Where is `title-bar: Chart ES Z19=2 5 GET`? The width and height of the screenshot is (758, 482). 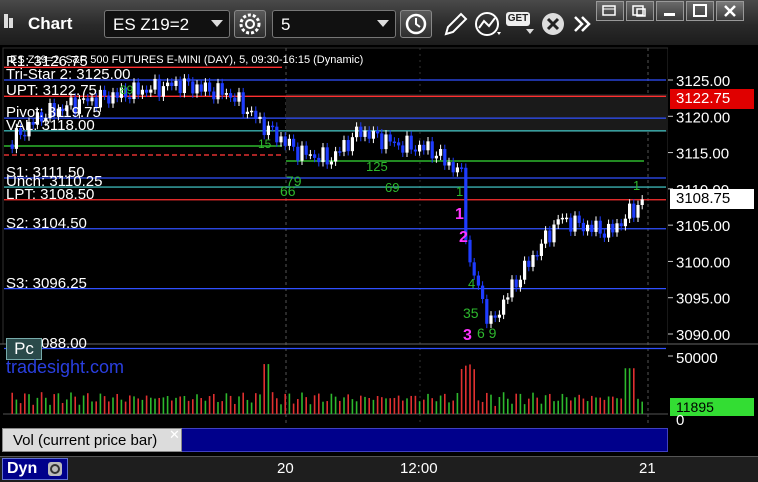
title-bar: Chart ES Z19=2 5 GET is located at coordinates (379, 23).